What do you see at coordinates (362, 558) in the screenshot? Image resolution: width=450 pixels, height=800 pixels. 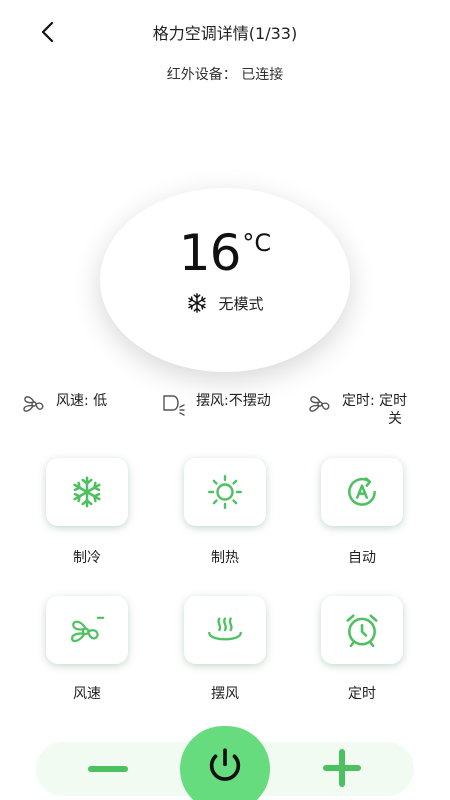 I see `auto-button-label: 自动` at bounding box center [362, 558].